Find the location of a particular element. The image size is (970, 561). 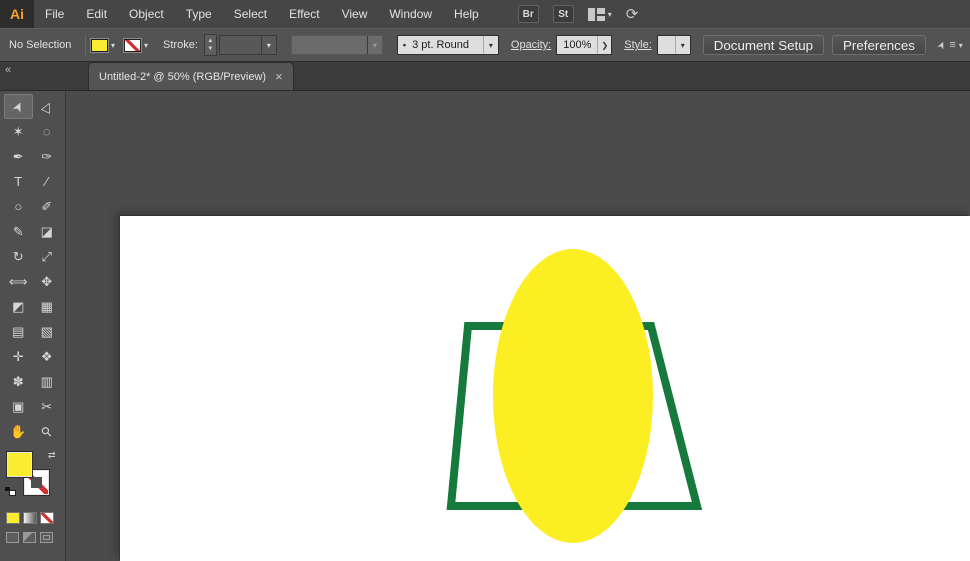

symbol-sprayer-tool-icon: ✽ is located at coordinates (18, 381).